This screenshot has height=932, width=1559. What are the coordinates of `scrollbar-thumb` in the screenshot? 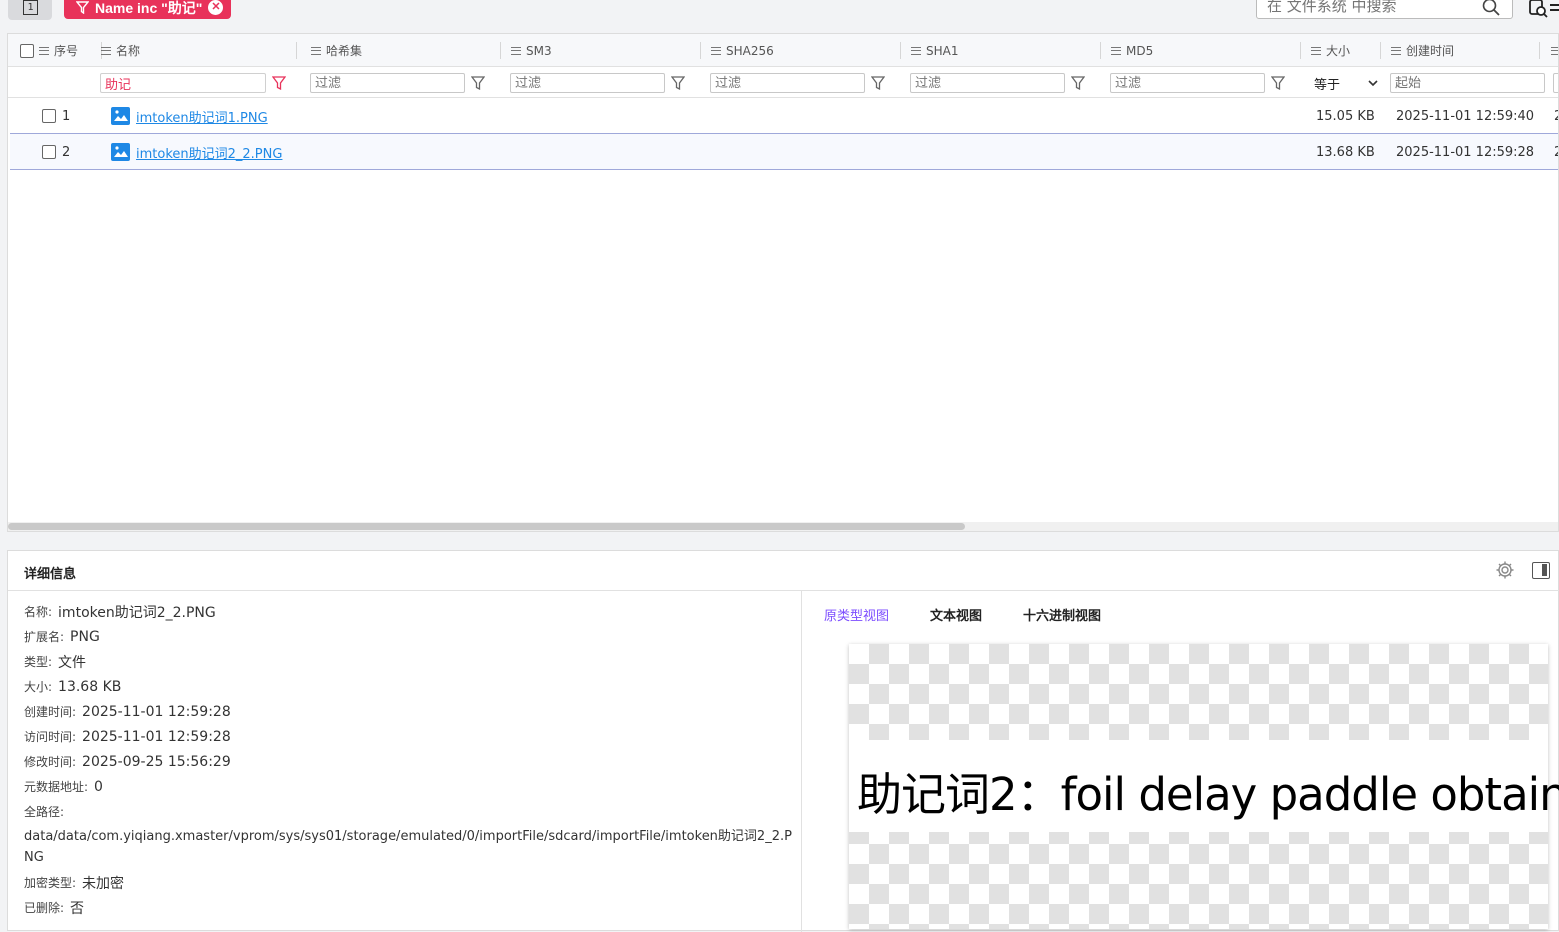 It's located at (486, 526).